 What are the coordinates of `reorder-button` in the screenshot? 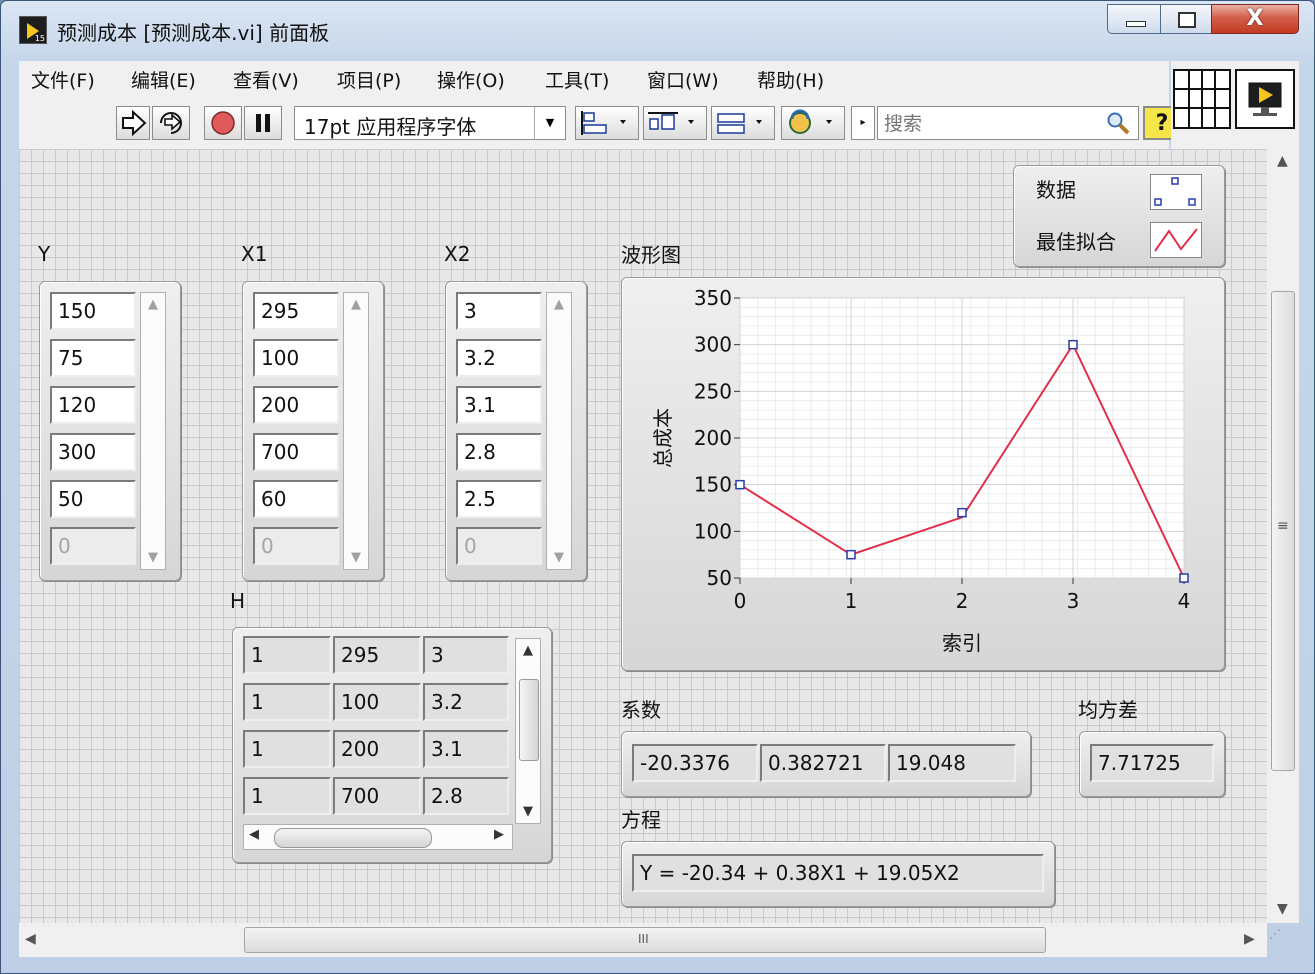 It's located at (813, 123).